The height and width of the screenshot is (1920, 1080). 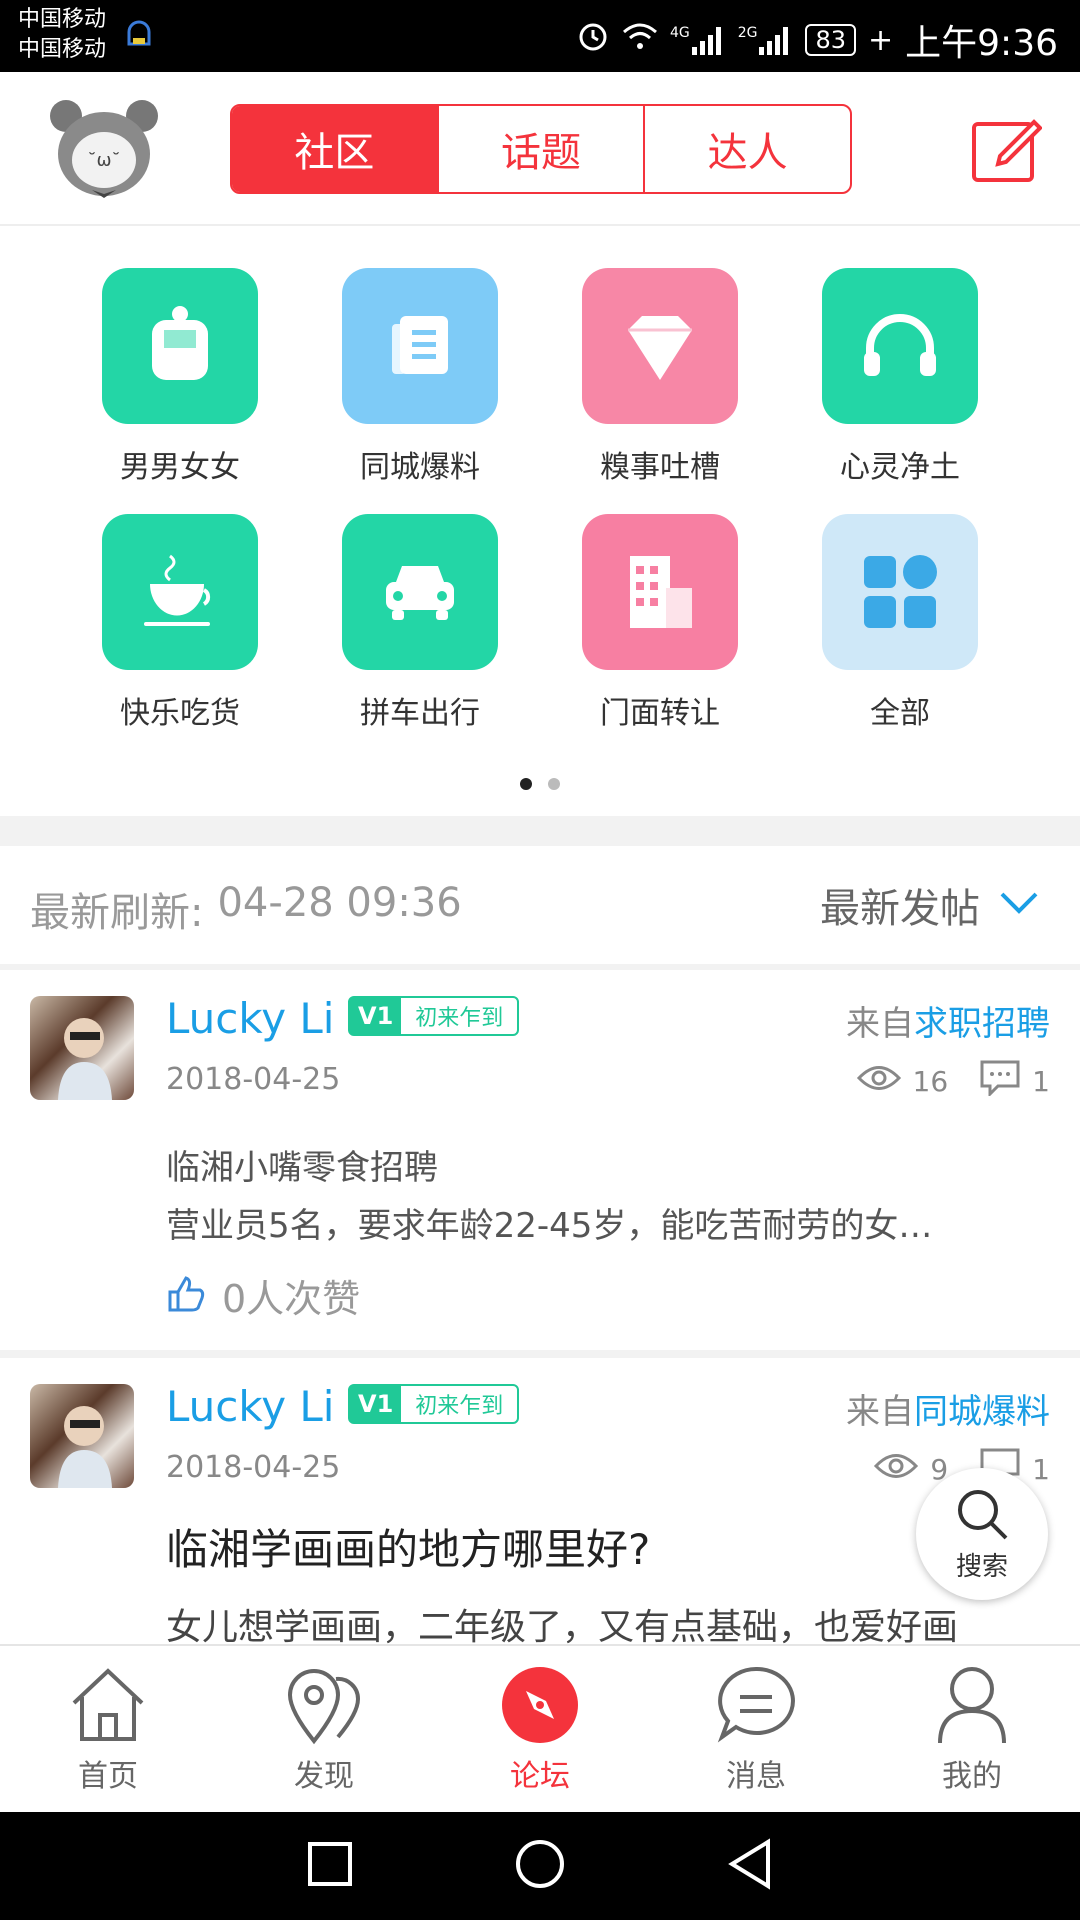 I want to click on refresh-bar: 最新刷新: 04-28 09:36 最新发帖, so click(x=540, y=906).